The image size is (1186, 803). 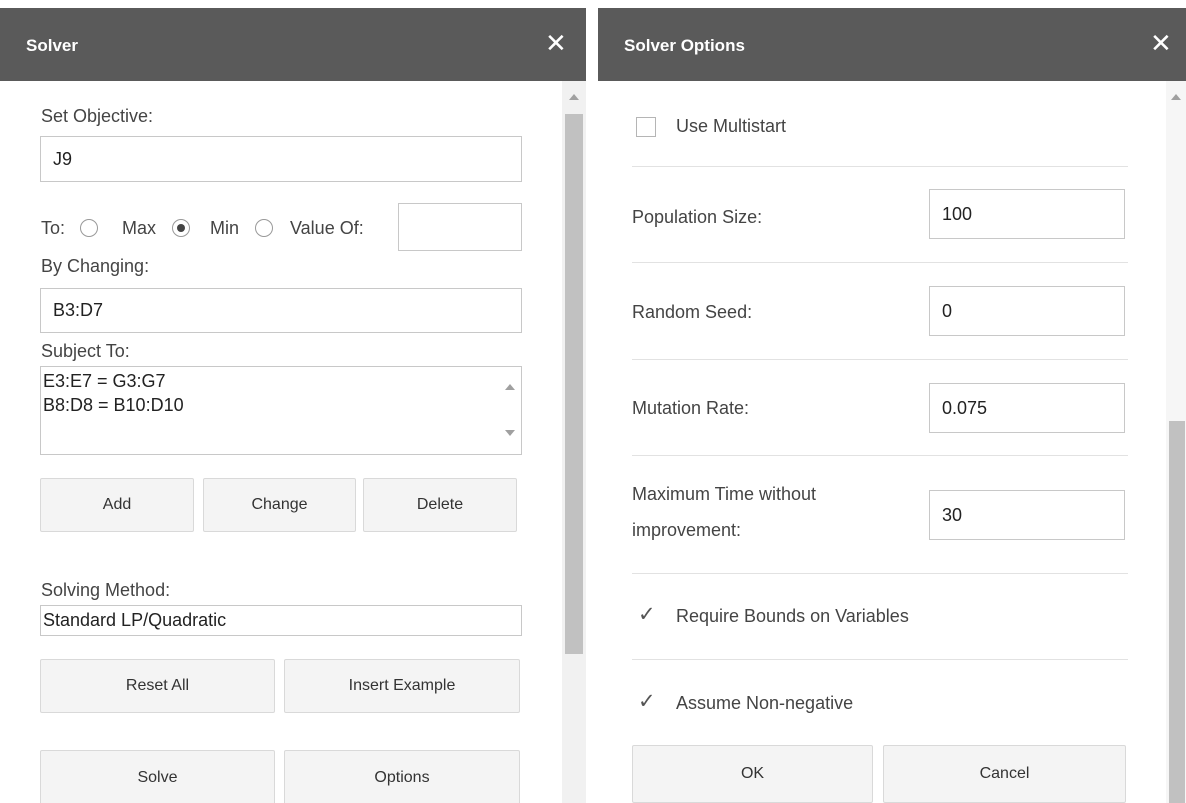 What do you see at coordinates (281, 159) in the screenshot?
I see `objective-input: J9` at bounding box center [281, 159].